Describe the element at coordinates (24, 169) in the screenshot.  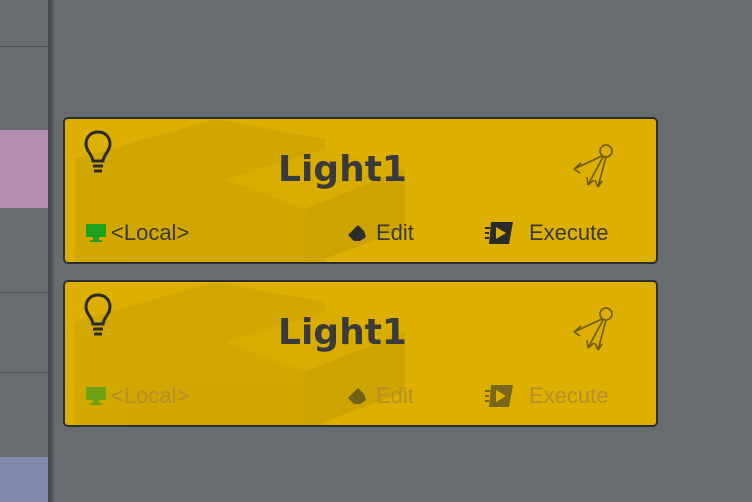
I see `strip-selected-row` at that location.